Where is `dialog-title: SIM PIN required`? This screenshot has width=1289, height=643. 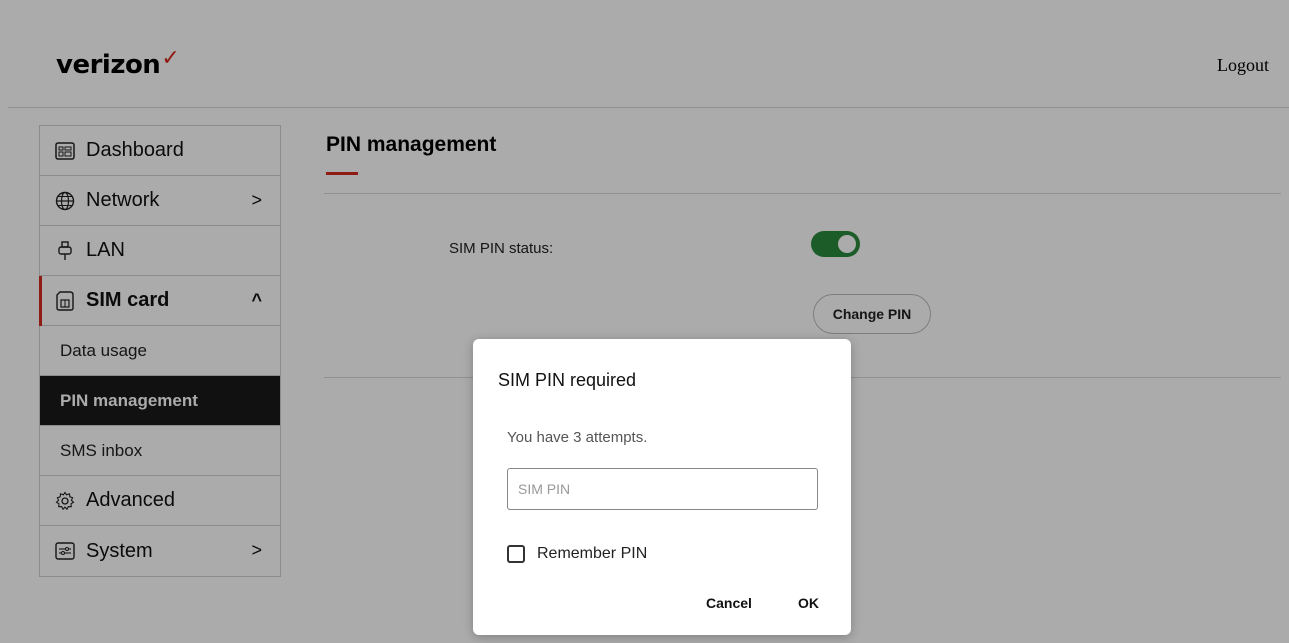
dialog-title: SIM PIN required is located at coordinates (567, 380).